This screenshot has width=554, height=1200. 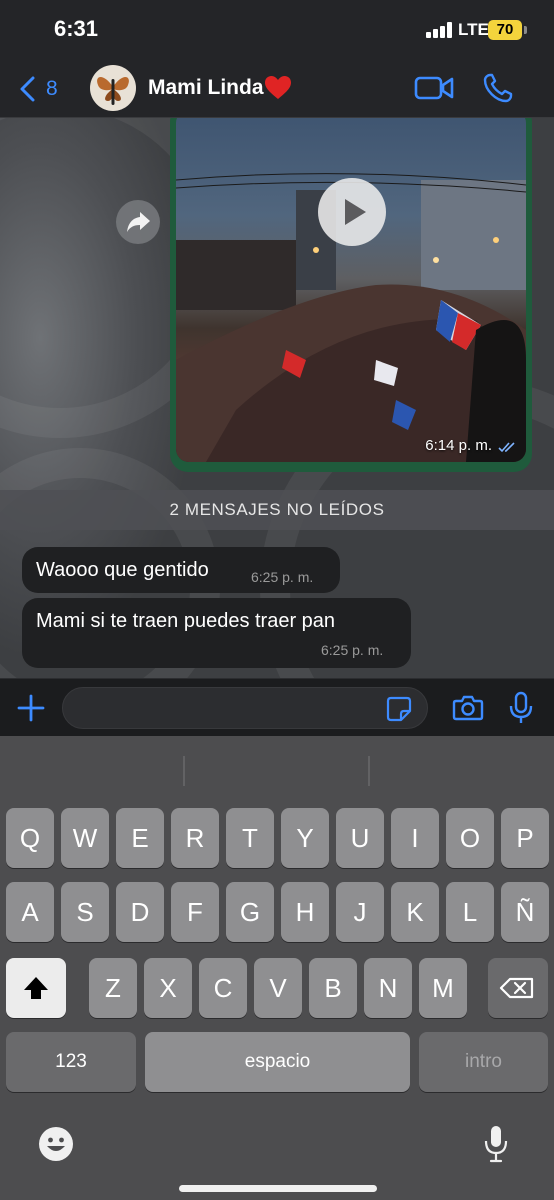 What do you see at coordinates (31, 708) in the screenshot?
I see `plus-icon` at bounding box center [31, 708].